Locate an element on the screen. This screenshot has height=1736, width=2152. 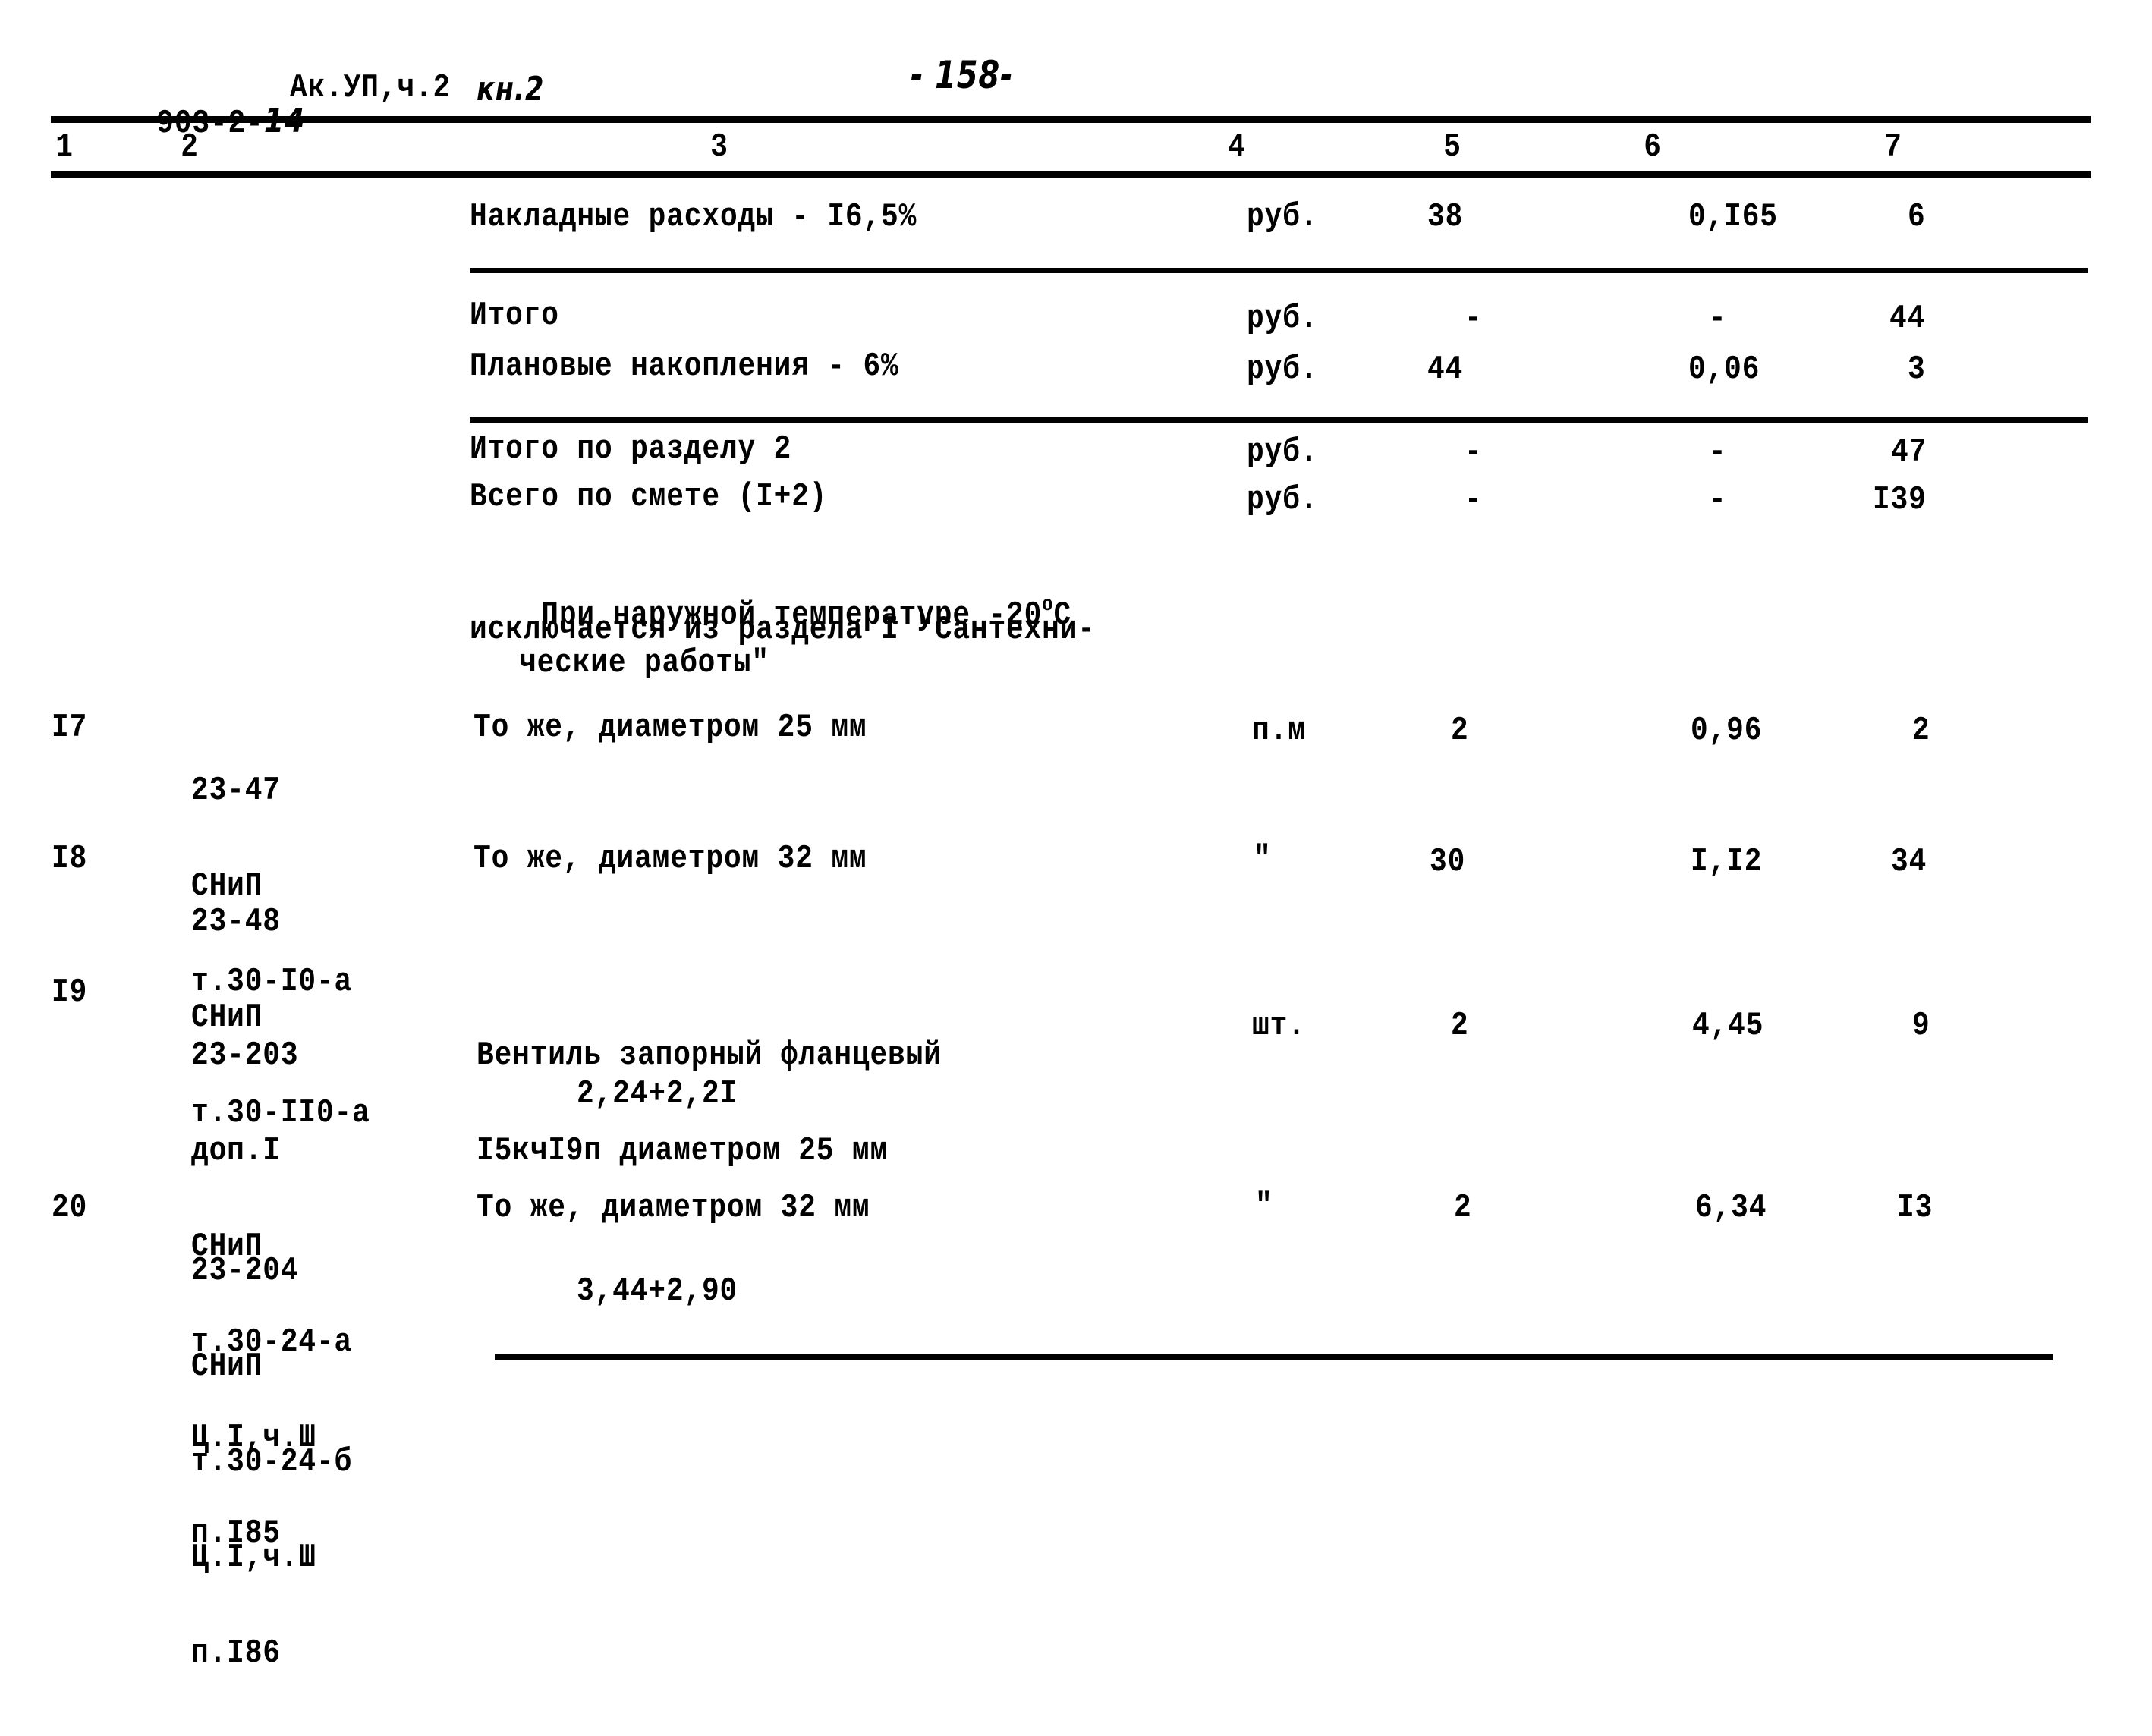
temperature-note-line-3: ческие работы" is located at coordinates (644, 663).